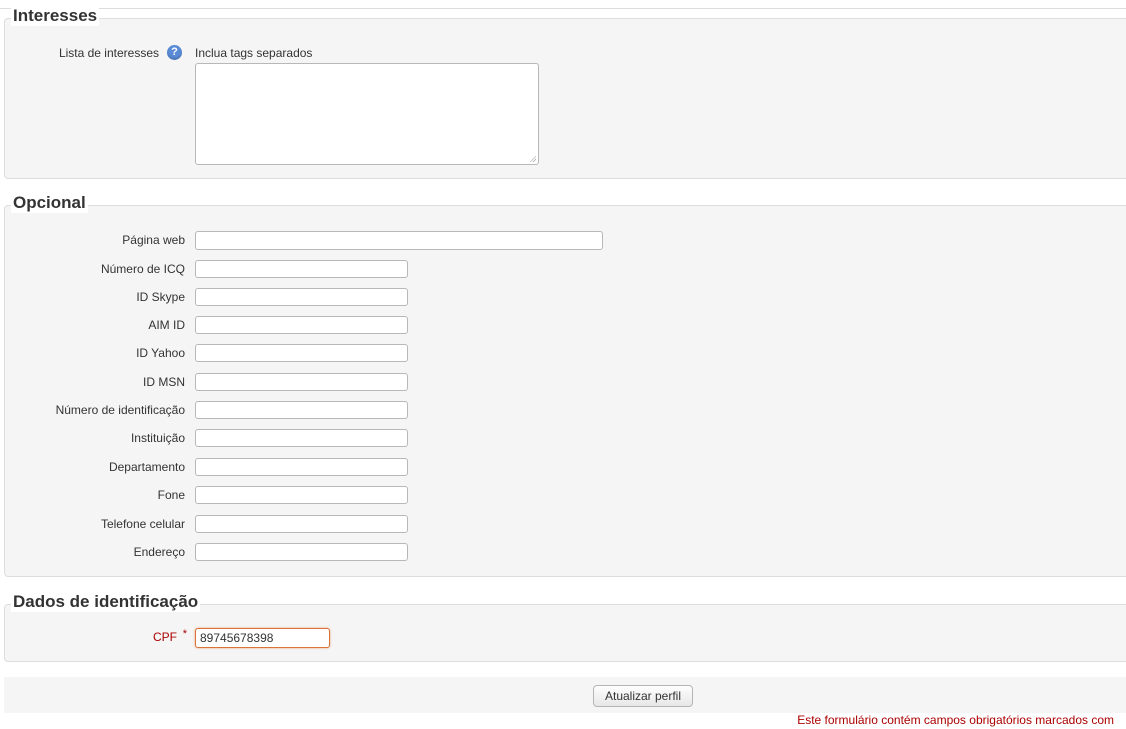 Image resolution: width=1126 pixels, height=729 pixels. What do you see at coordinates (157, 438) in the screenshot?
I see `field-label: Instituição` at bounding box center [157, 438].